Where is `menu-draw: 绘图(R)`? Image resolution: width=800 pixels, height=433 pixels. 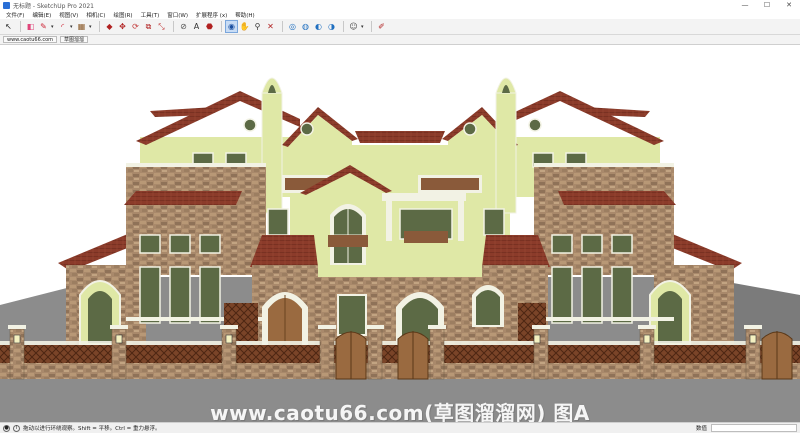
menu-draw: 绘图(R) is located at coordinates (122, 15).